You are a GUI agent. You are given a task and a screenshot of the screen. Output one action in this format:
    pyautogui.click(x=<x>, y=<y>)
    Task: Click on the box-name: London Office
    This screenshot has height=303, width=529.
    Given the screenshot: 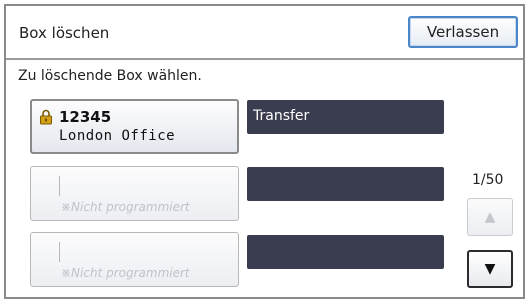 What is the action you would take?
    pyautogui.click(x=117, y=136)
    